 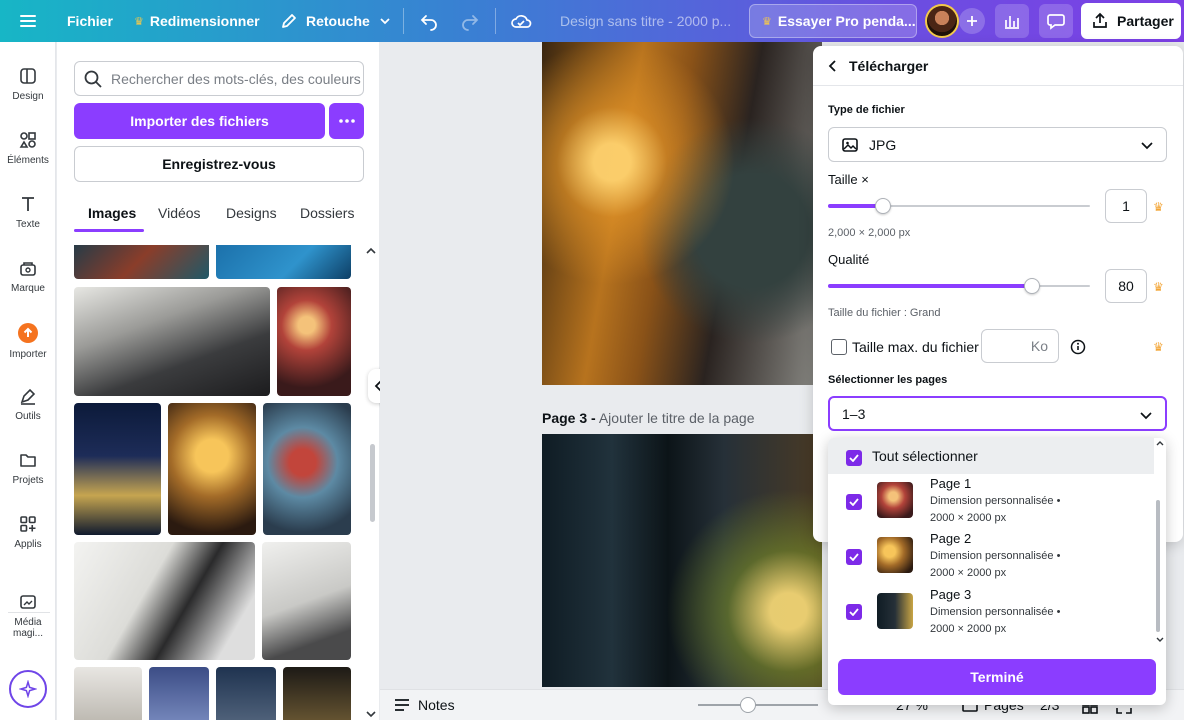 I want to click on page-2-image, so click(x=682, y=213).